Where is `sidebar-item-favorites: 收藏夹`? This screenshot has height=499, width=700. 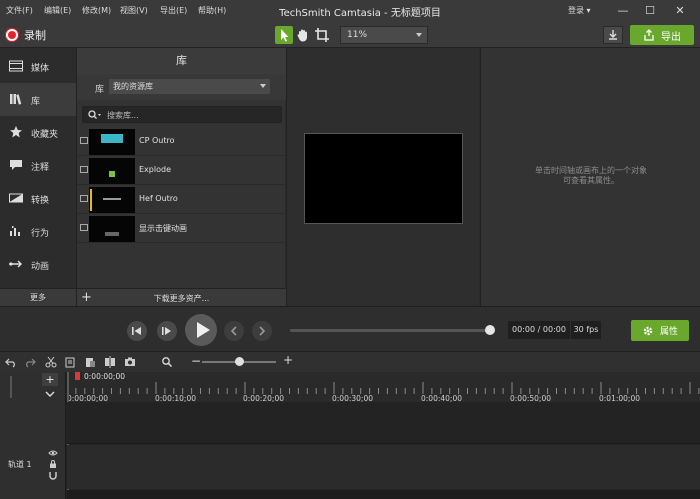 sidebar-item-favorites: 收藏夹 is located at coordinates (38, 132).